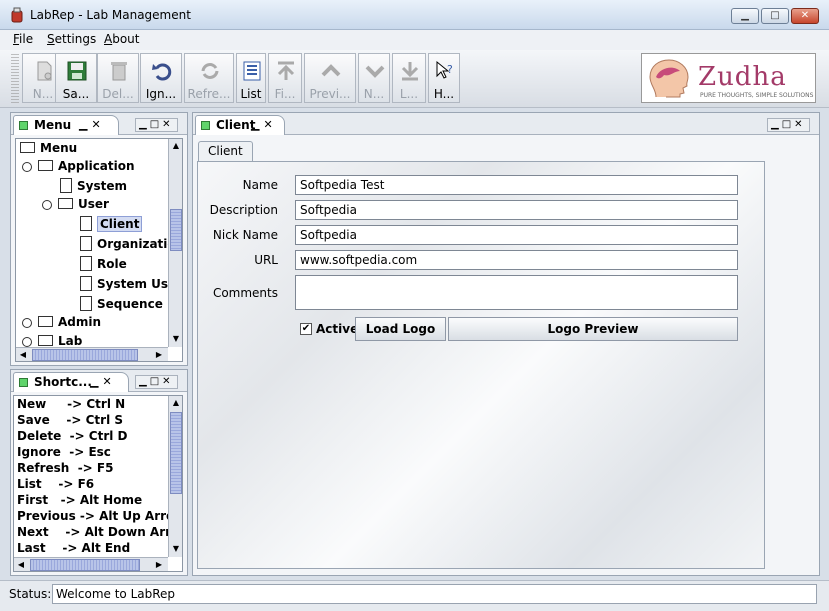  I want to click on shortcut-refresh: Refresh -> F5, so click(65, 468).